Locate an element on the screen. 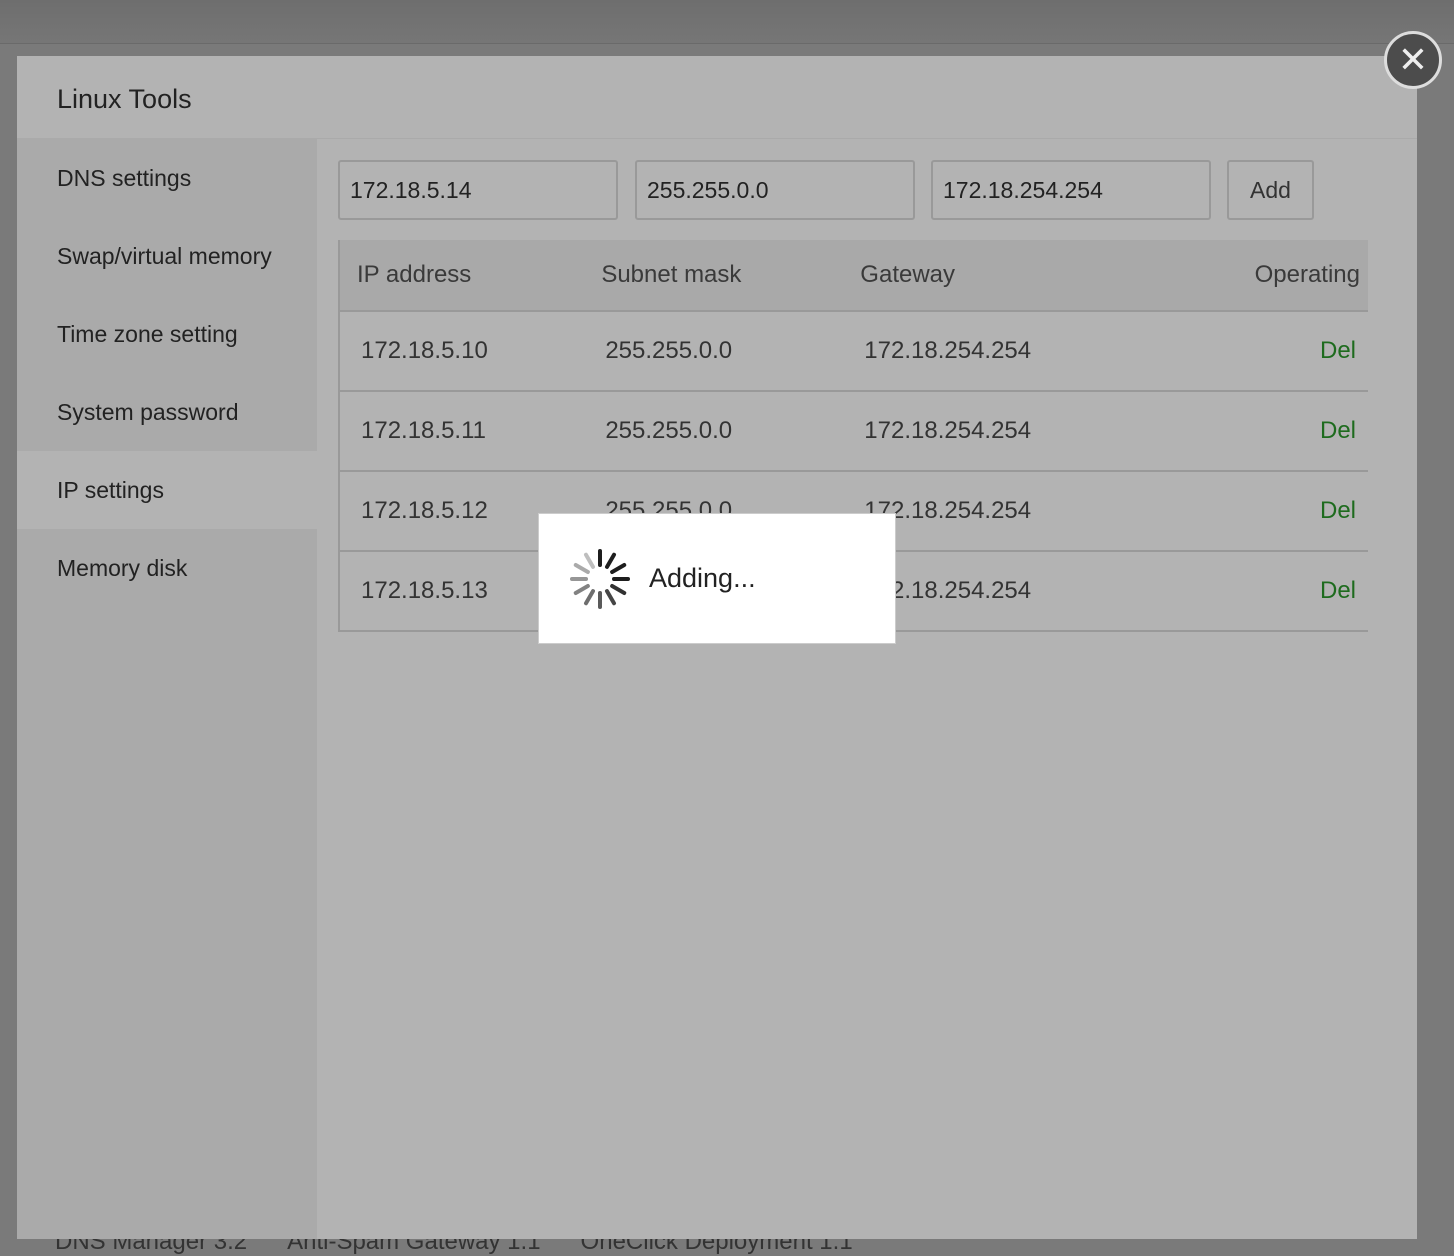 This screenshot has height=1256, width=1454. sidebar-item-password: System password is located at coordinates (167, 412).